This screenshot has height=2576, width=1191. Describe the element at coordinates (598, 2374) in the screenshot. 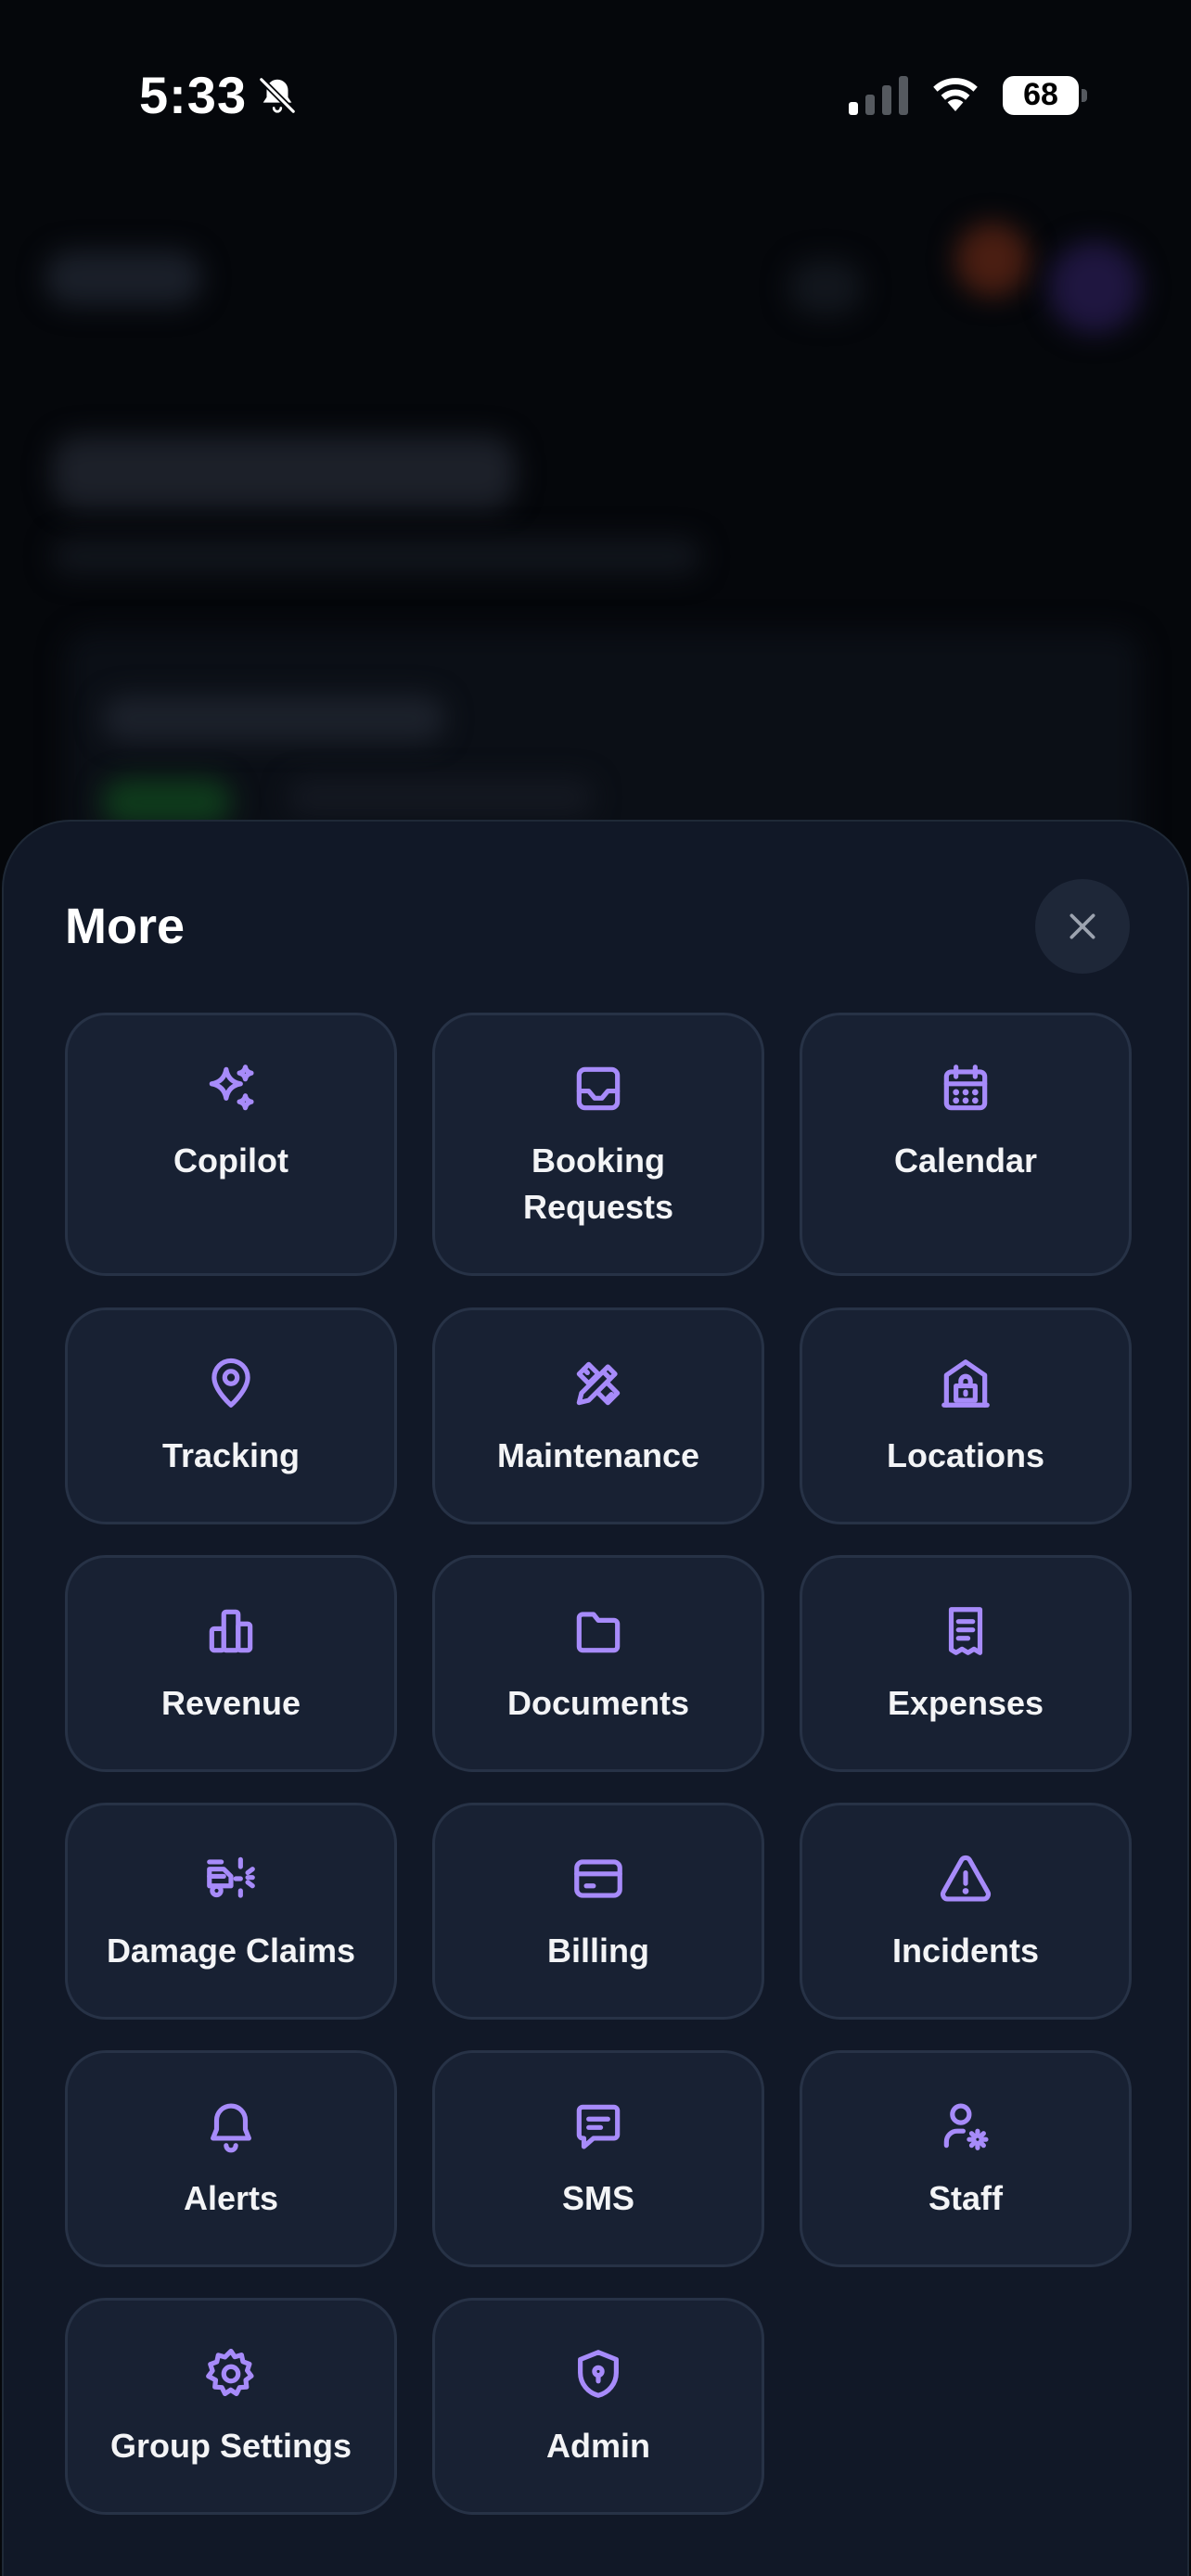

I see `shield-lock-icon` at that location.